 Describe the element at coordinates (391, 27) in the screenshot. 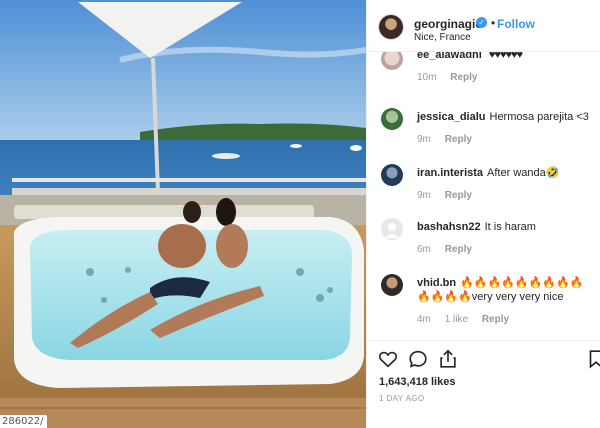

I see `author-avatar` at that location.